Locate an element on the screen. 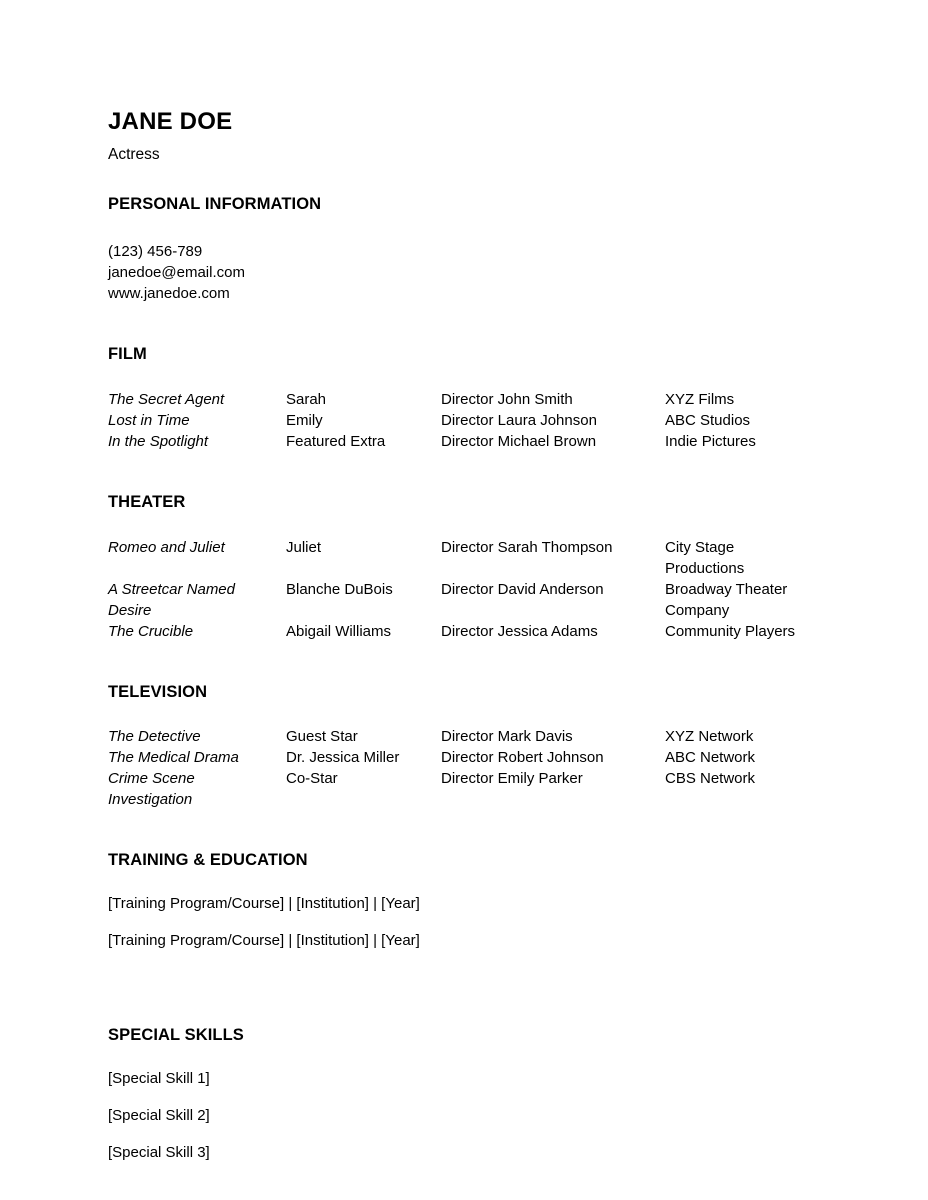 The image size is (928, 1200). credit-director: Director Mark Davis is located at coordinates (507, 737).